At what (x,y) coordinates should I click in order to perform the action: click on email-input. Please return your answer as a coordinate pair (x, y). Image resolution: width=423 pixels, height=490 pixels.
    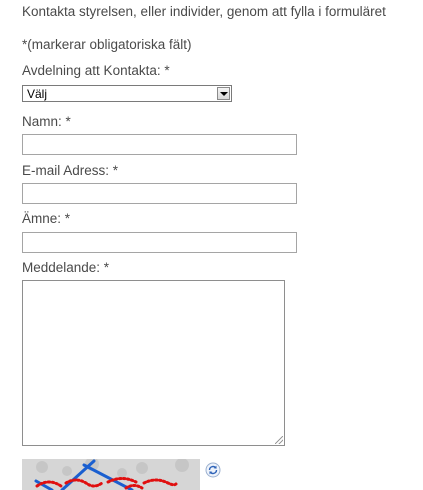
    Looking at the image, I should click on (159, 193).